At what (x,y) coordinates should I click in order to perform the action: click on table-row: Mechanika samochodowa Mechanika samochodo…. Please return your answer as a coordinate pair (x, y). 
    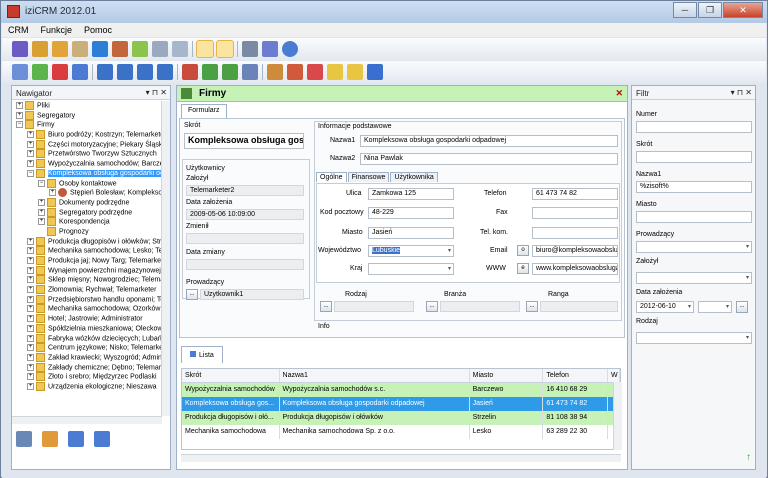
    Looking at the image, I should click on (401, 432).